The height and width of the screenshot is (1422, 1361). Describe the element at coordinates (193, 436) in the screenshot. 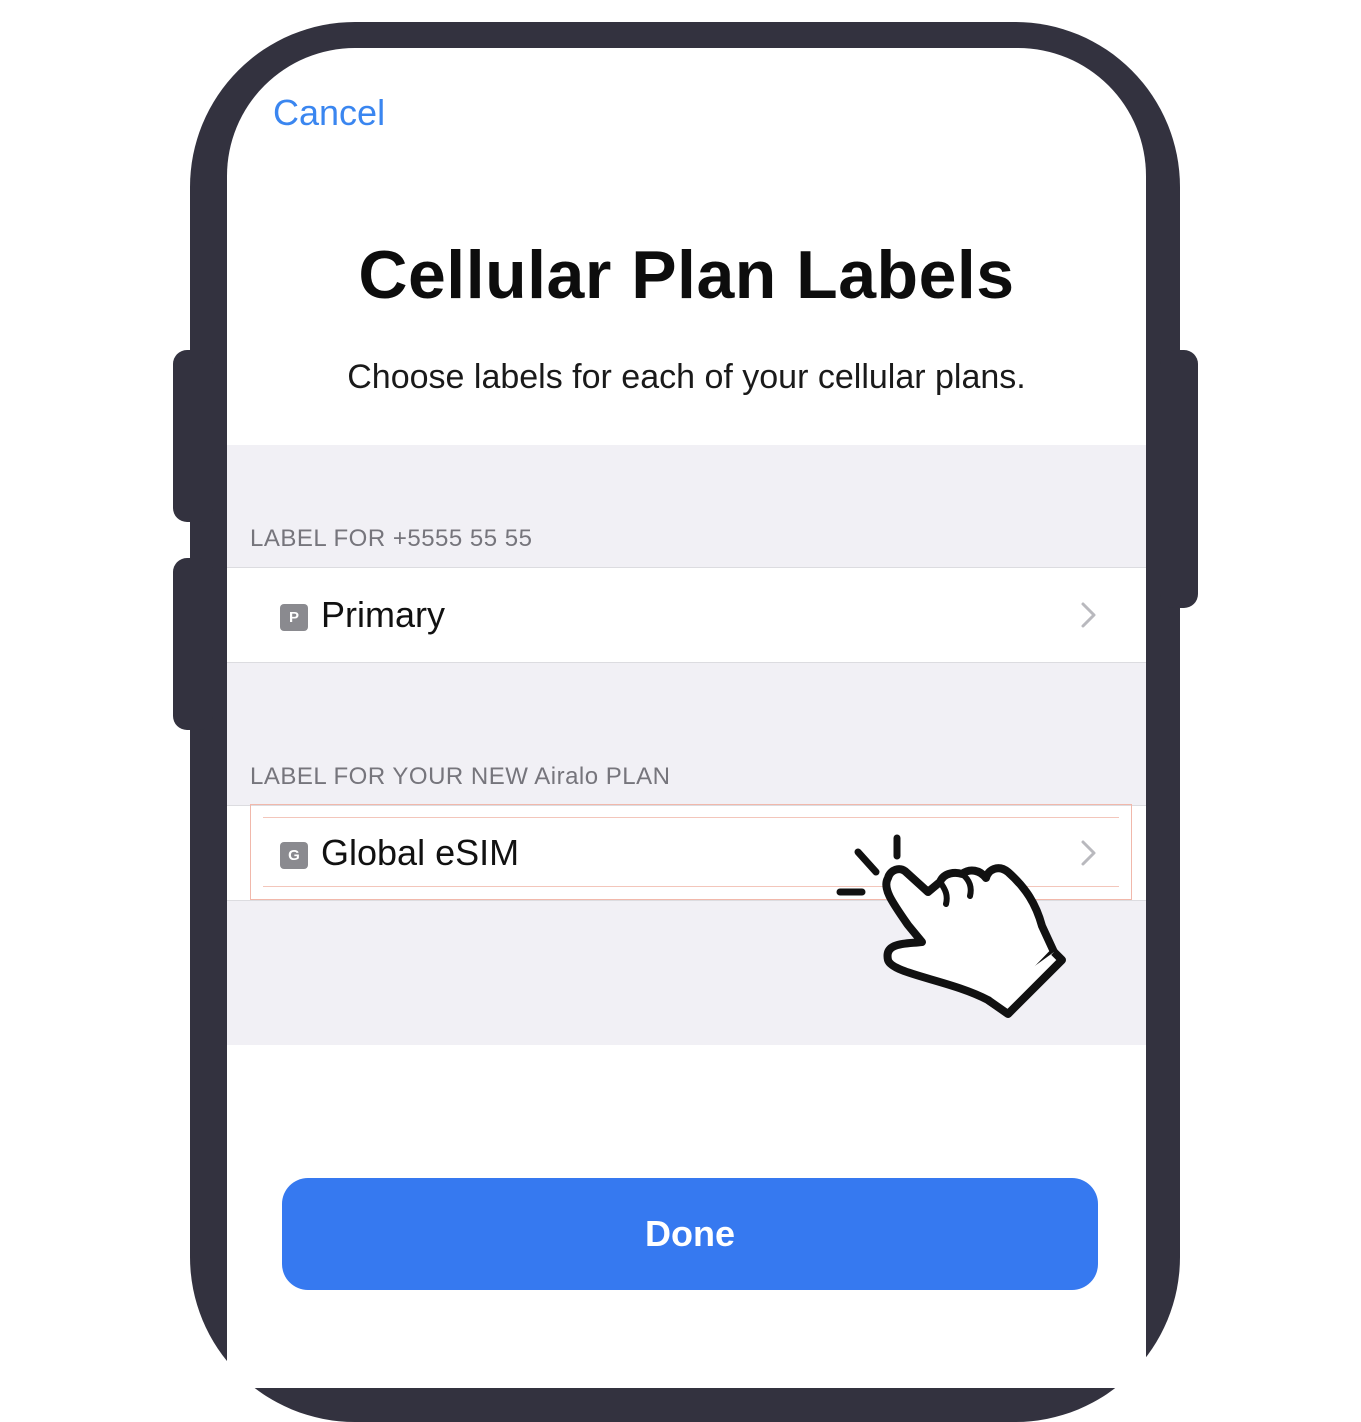

I see `volume-up-button` at that location.